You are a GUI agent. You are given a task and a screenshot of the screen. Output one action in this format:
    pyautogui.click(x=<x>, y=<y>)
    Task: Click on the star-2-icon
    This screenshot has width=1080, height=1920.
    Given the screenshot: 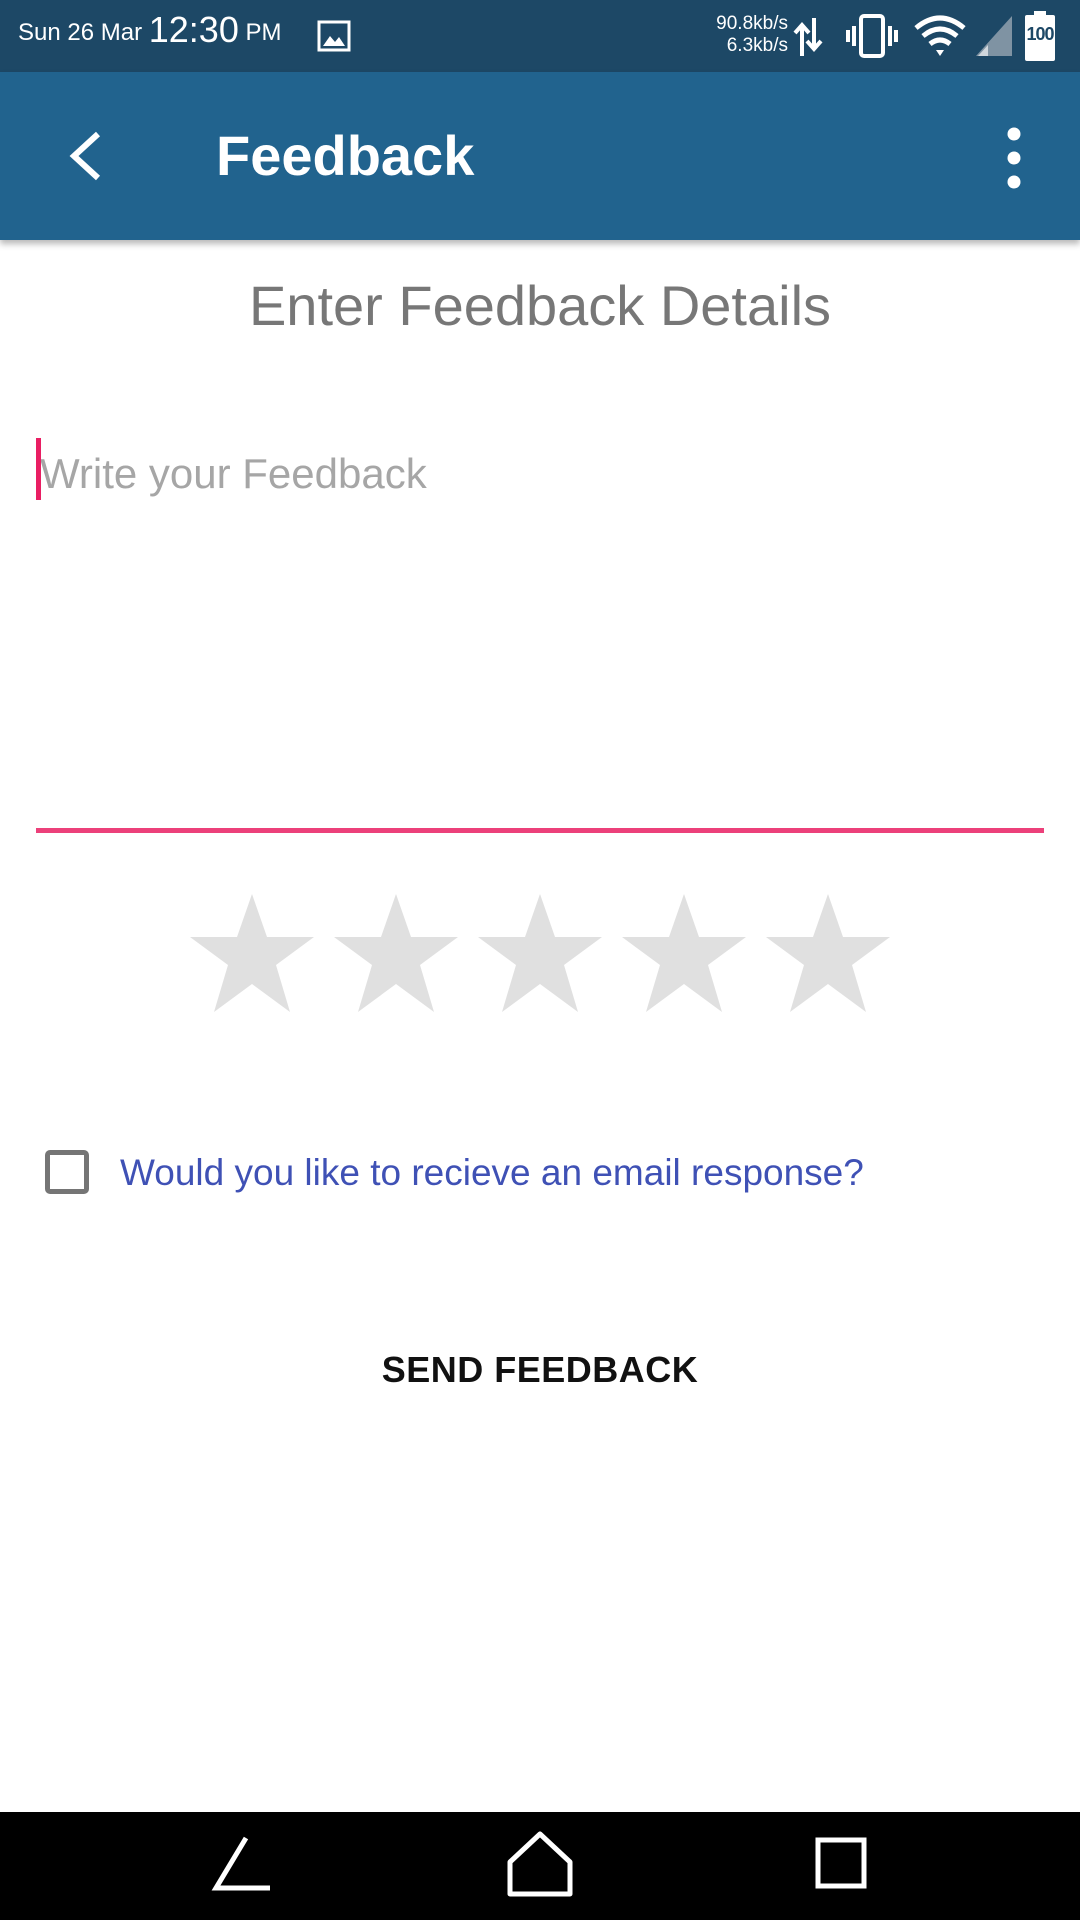 What is the action you would take?
    pyautogui.click(x=396, y=954)
    